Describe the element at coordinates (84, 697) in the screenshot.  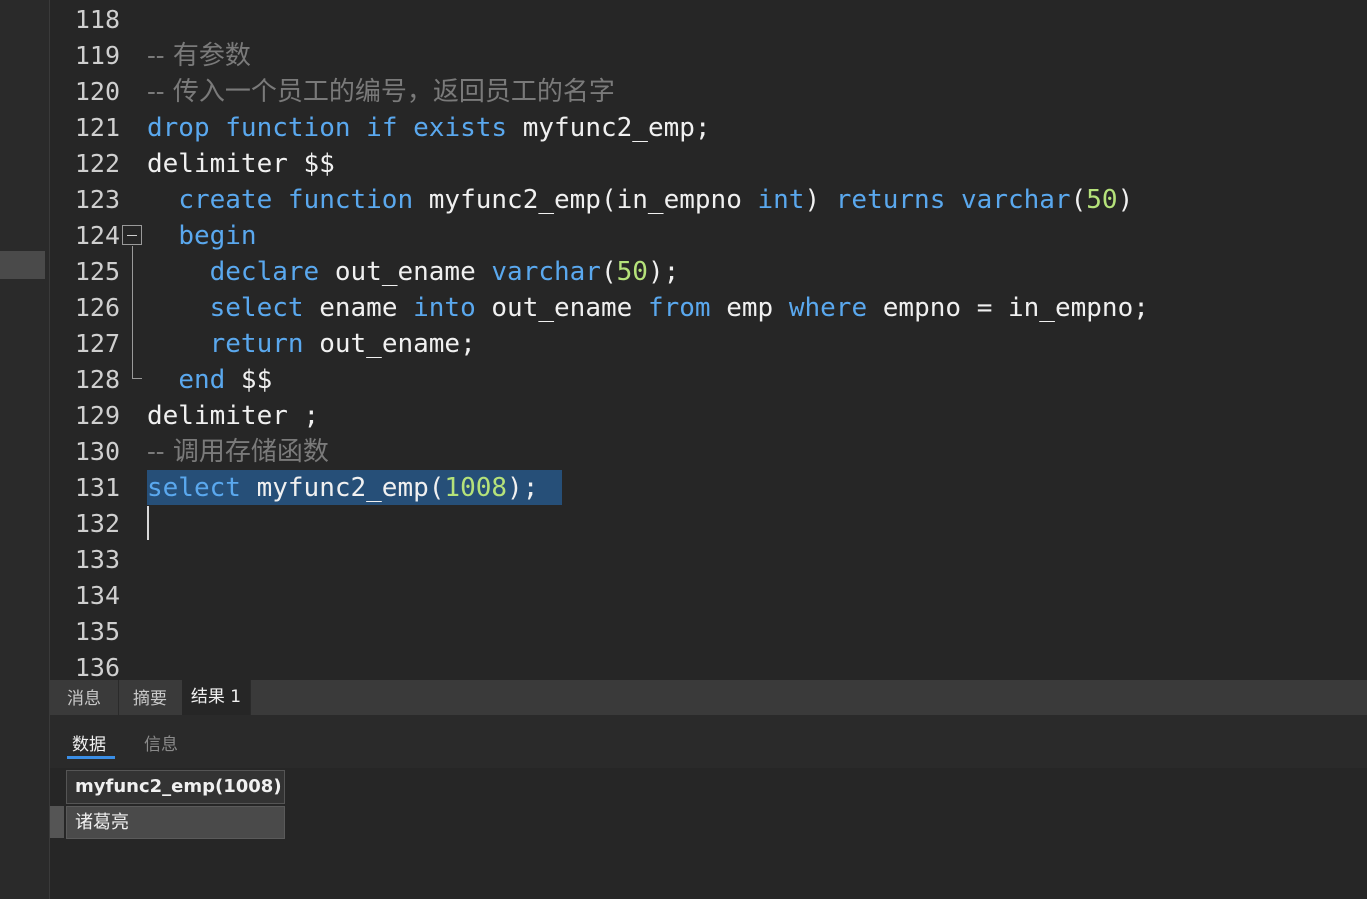
I see `tab-messages: 消息` at that location.